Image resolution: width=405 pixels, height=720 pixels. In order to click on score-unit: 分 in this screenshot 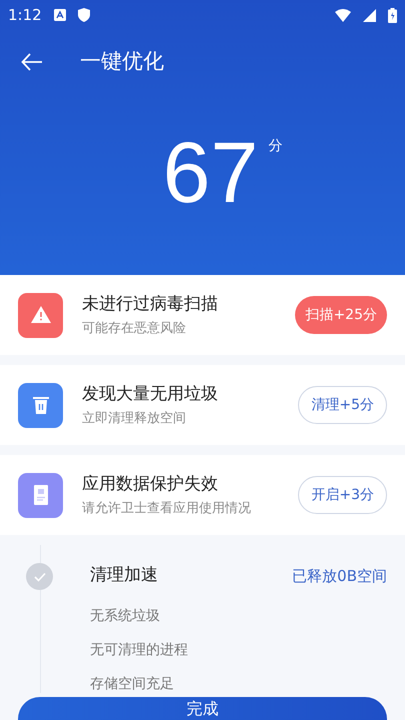, I will do `click(275, 146)`.